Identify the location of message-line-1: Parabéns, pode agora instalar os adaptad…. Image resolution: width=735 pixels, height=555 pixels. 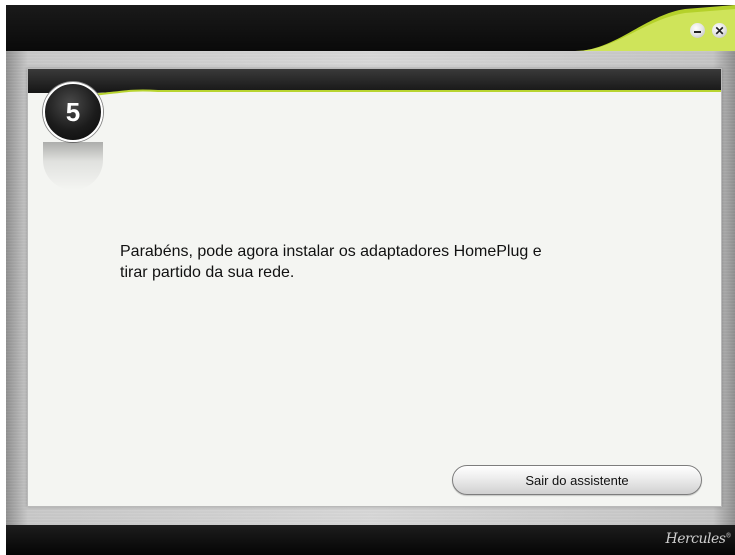
(331, 251).